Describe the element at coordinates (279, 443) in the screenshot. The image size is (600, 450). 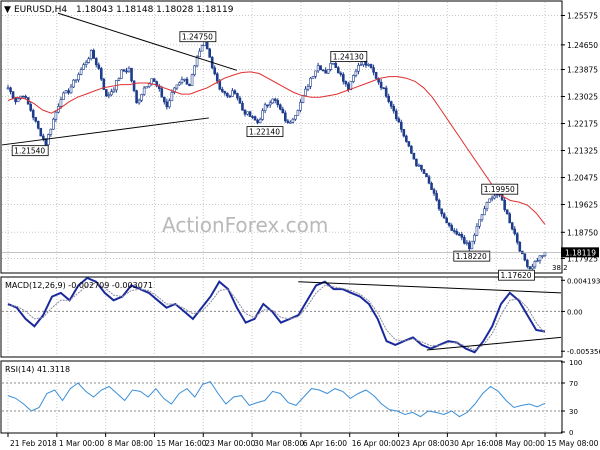
I see `x-tick-label: 30 Mar 08:00` at that location.